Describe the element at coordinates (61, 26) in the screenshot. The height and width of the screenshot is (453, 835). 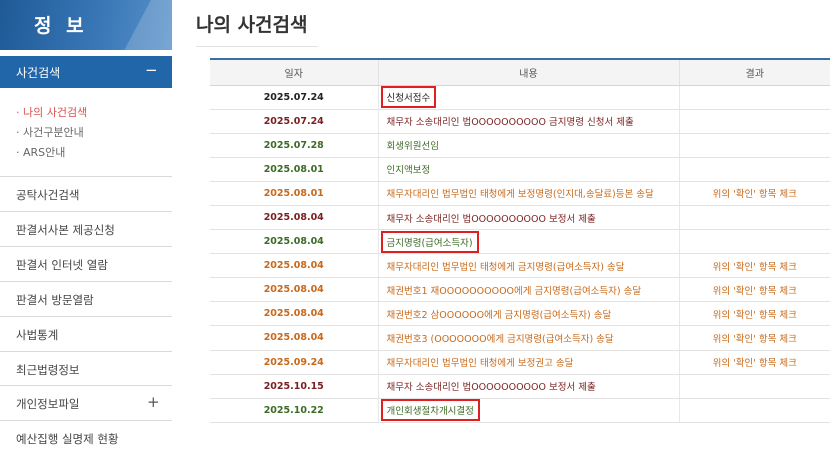
I see `sidebar-title: 정 보` at that location.